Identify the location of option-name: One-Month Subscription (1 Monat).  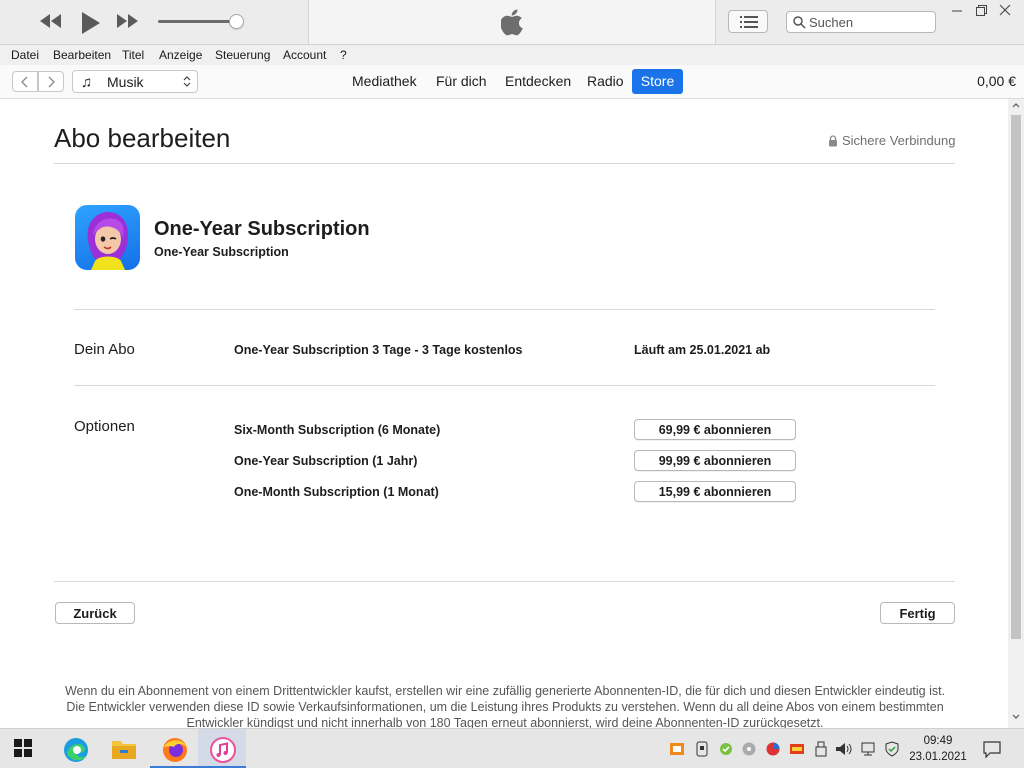
(336, 492).